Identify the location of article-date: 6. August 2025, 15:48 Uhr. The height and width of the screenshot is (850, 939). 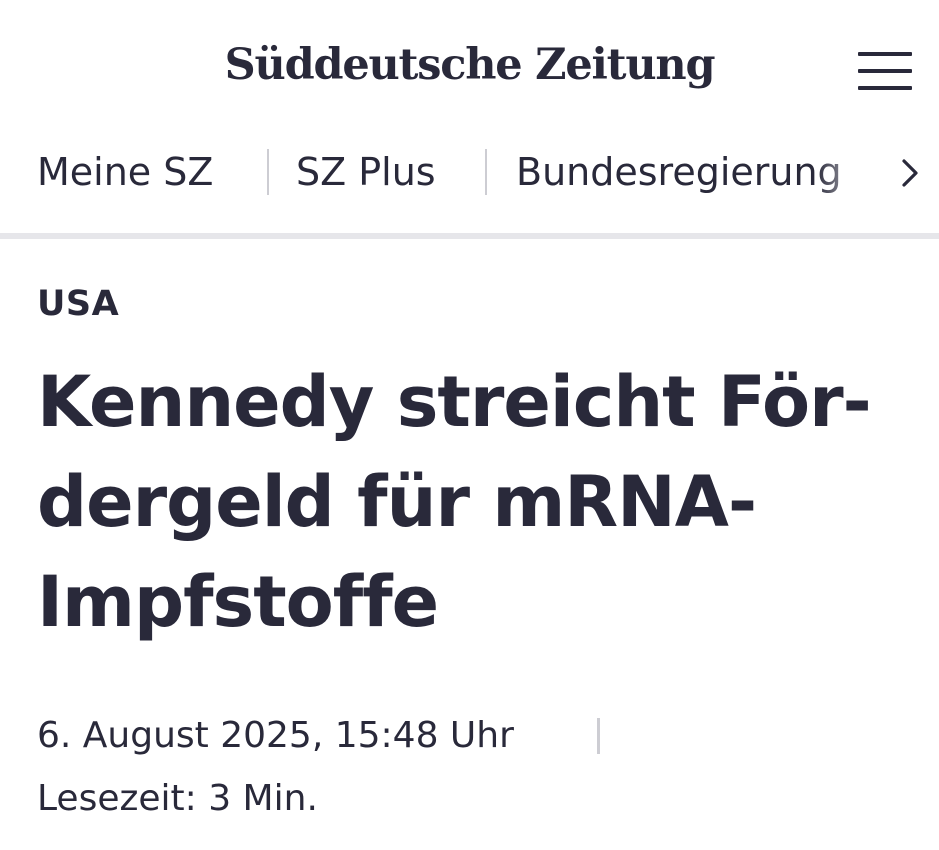
(275, 735).